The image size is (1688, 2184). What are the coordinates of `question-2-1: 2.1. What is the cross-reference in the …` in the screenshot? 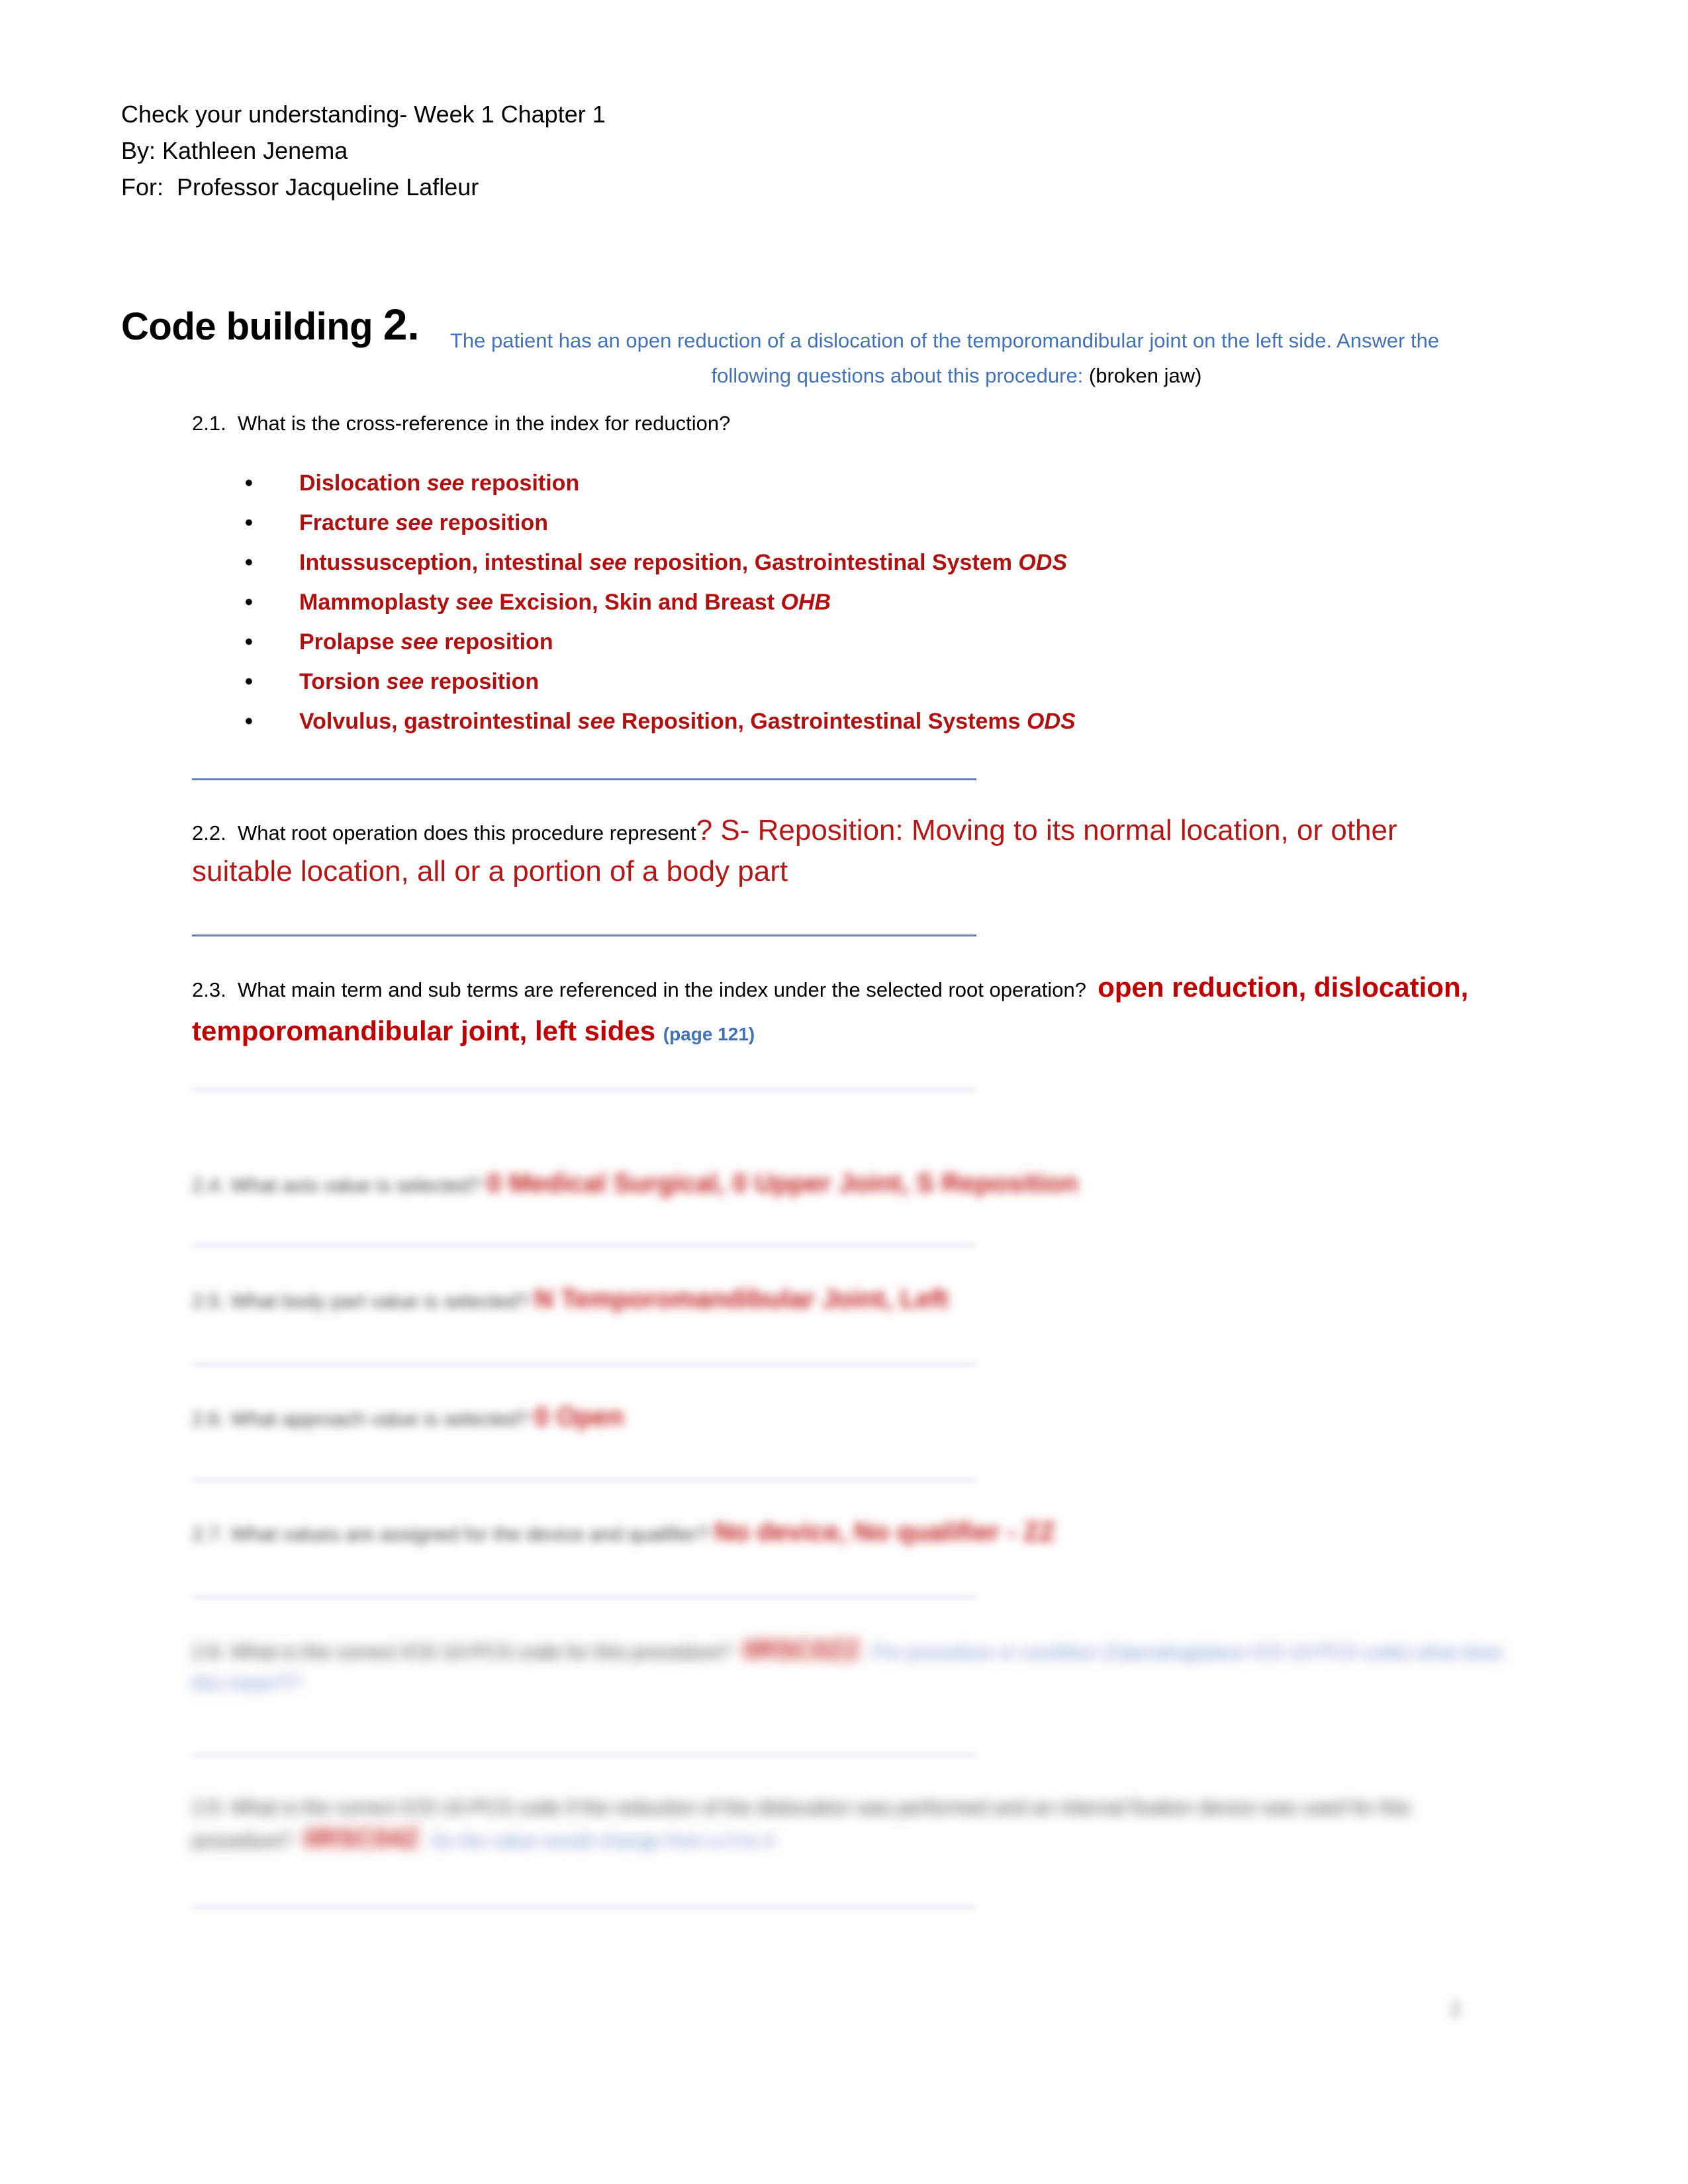 It's located at (860, 424).